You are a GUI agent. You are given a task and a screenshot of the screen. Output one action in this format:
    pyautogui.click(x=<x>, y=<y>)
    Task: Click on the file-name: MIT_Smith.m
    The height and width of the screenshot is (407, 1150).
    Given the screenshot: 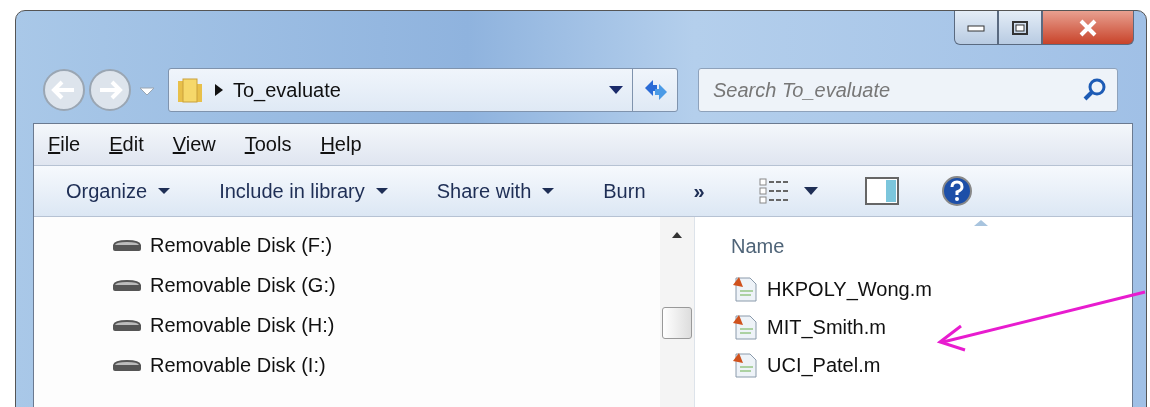 What is the action you would take?
    pyautogui.click(x=826, y=327)
    